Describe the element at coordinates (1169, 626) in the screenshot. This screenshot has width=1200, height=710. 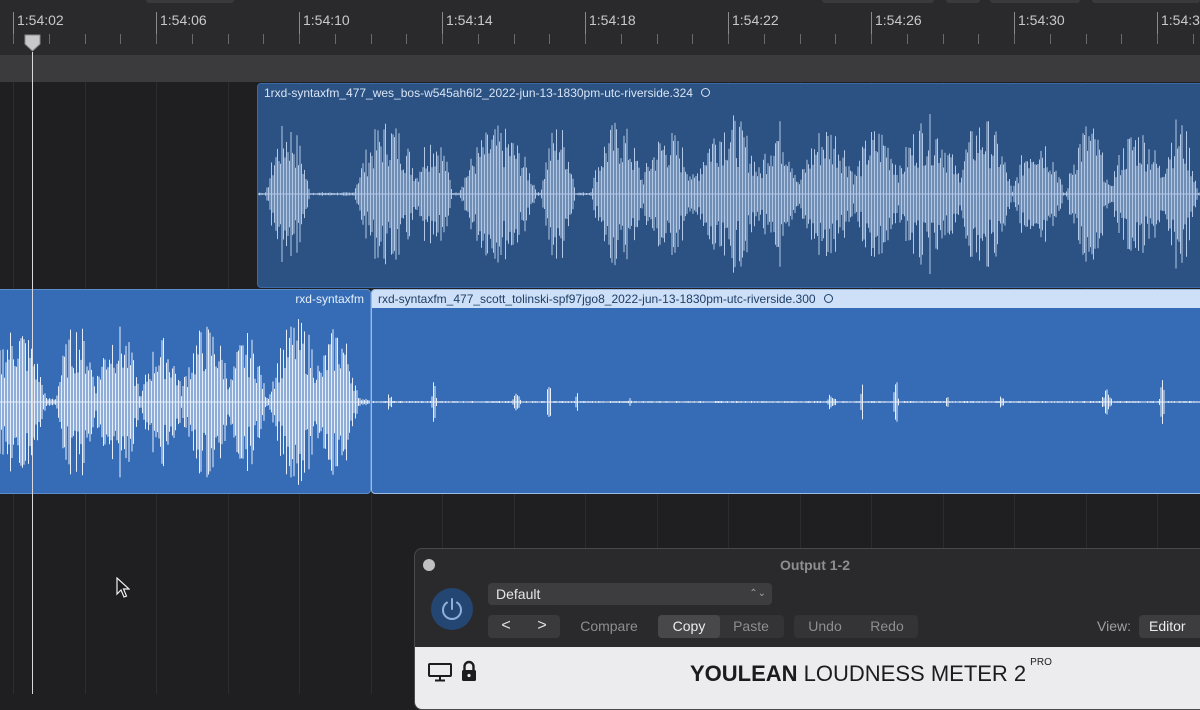
I see `view-select: Editor` at that location.